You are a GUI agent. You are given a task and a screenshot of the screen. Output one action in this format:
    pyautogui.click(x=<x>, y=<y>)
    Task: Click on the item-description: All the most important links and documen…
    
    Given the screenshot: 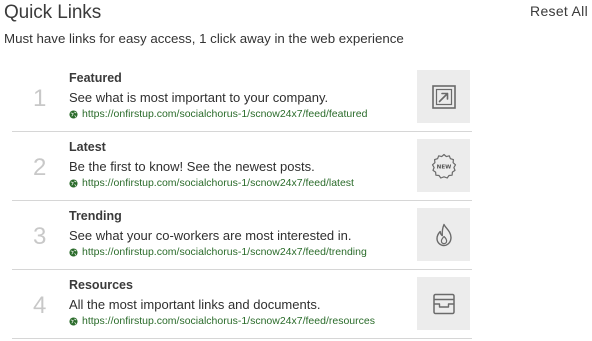 What is the action you would take?
    pyautogui.click(x=195, y=304)
    